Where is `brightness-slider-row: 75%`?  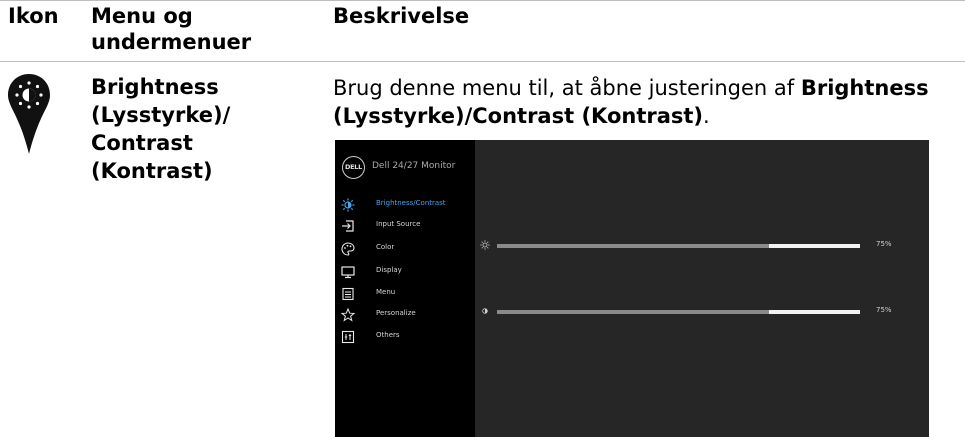 brightness-slider-row: 75% is located at coordinates (702, 247).